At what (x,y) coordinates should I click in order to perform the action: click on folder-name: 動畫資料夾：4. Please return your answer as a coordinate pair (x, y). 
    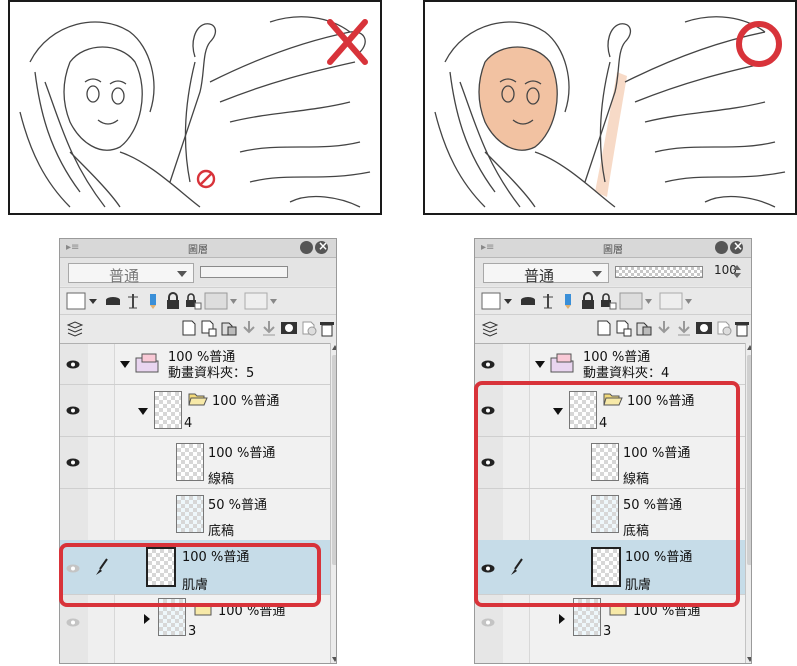
    Looking at the image, I should click on (626, 373).